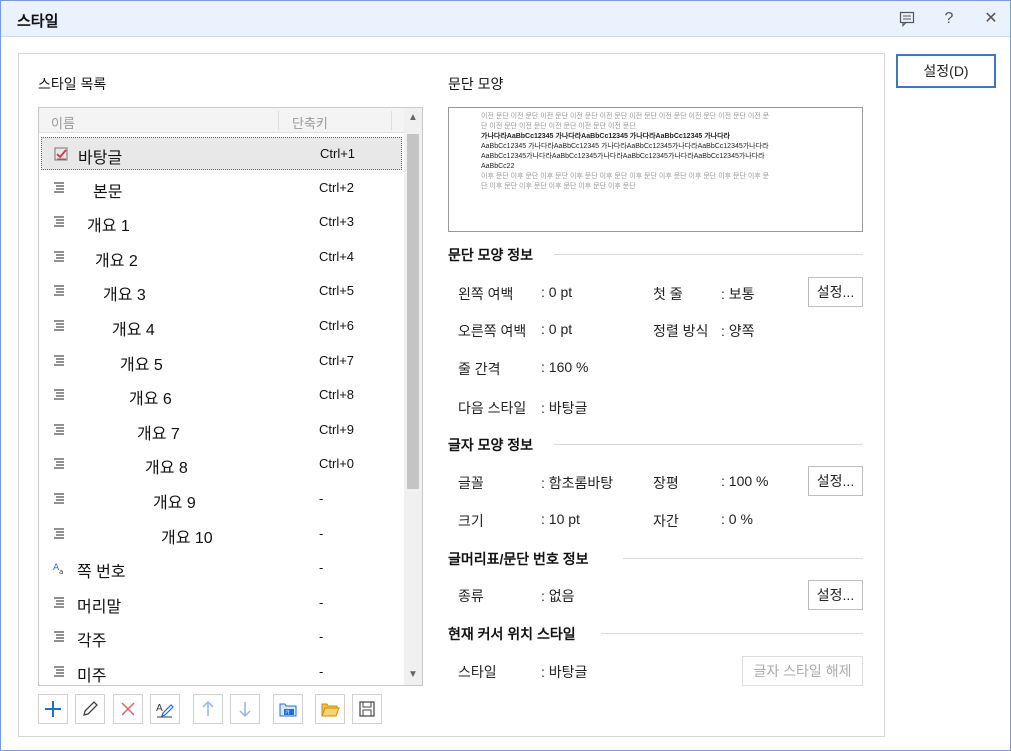 This screenshot has height=751, width=1011. Describe the element at coordinates (116, 261) in the screenshot. I see `style-name: 개요 2` at that location.